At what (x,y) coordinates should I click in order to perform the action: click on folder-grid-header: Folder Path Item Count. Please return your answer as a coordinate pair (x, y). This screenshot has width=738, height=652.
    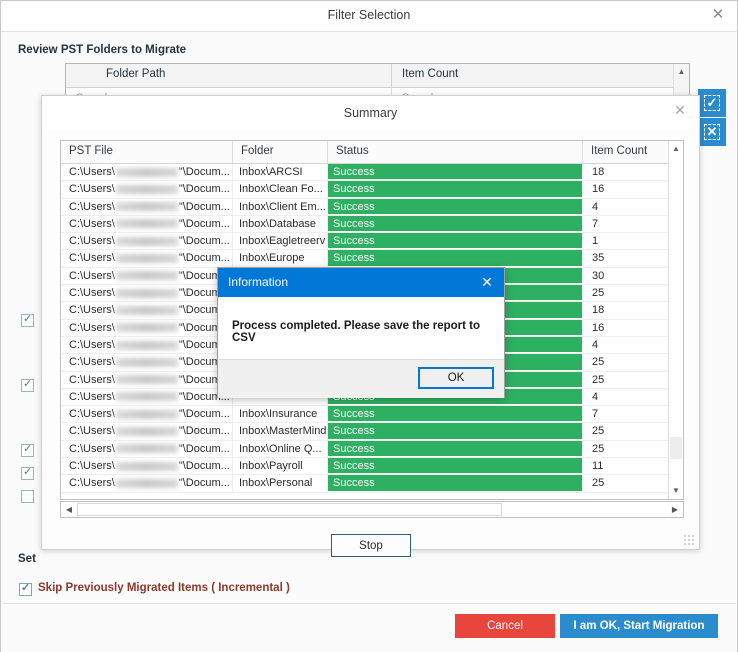
    Looking at the image, I should click on (377, 76).